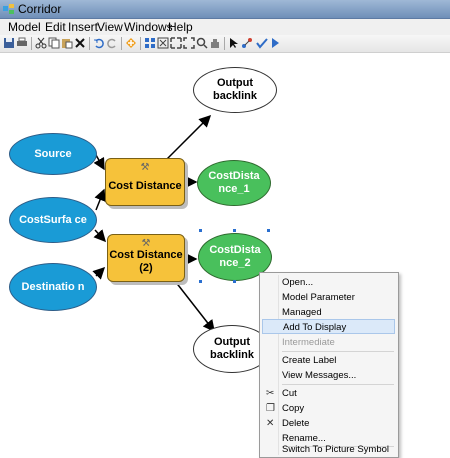 This screenshot has height=458, width=450. I want to click on node-label: CostDista nce_2, so click(235, 256).